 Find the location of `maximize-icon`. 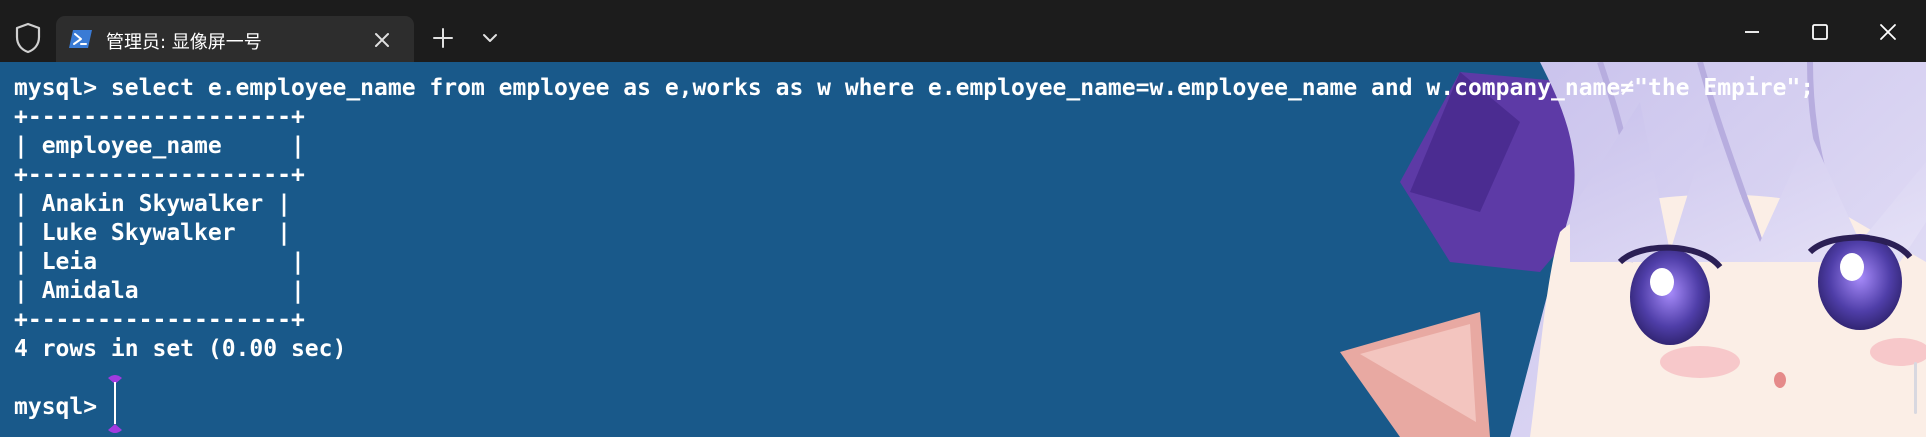

maximize-icon is located at coordinates (1820, 32).